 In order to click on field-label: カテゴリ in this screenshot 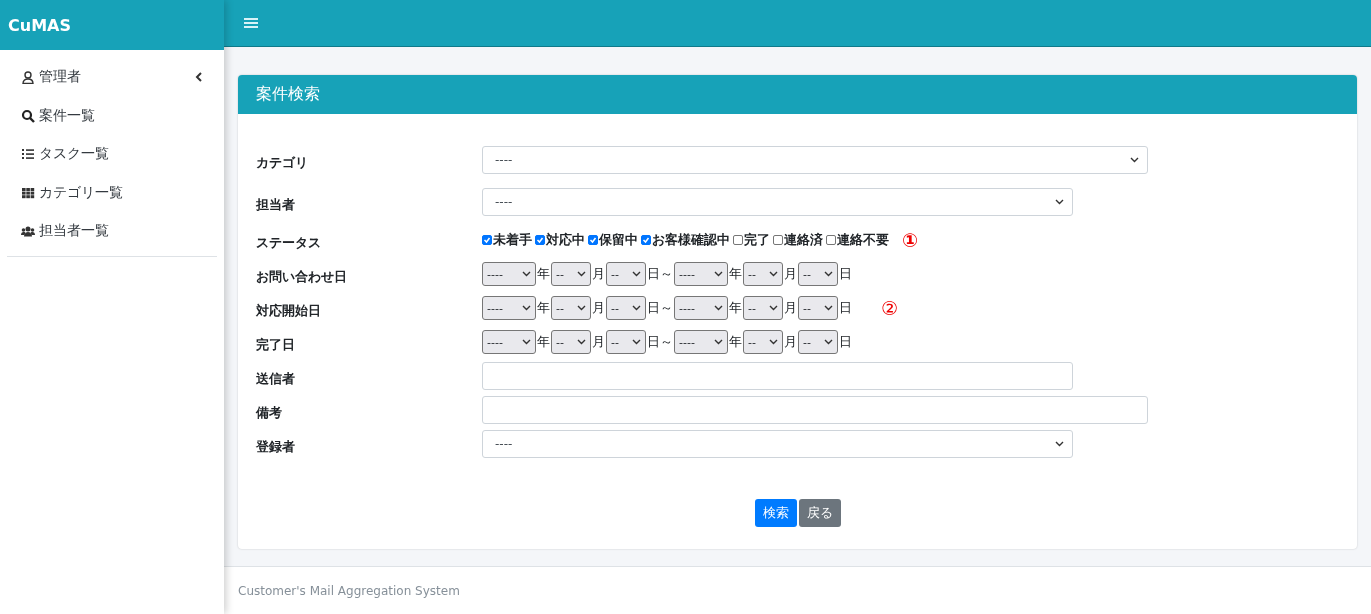, I will do `click(282, 163)`.